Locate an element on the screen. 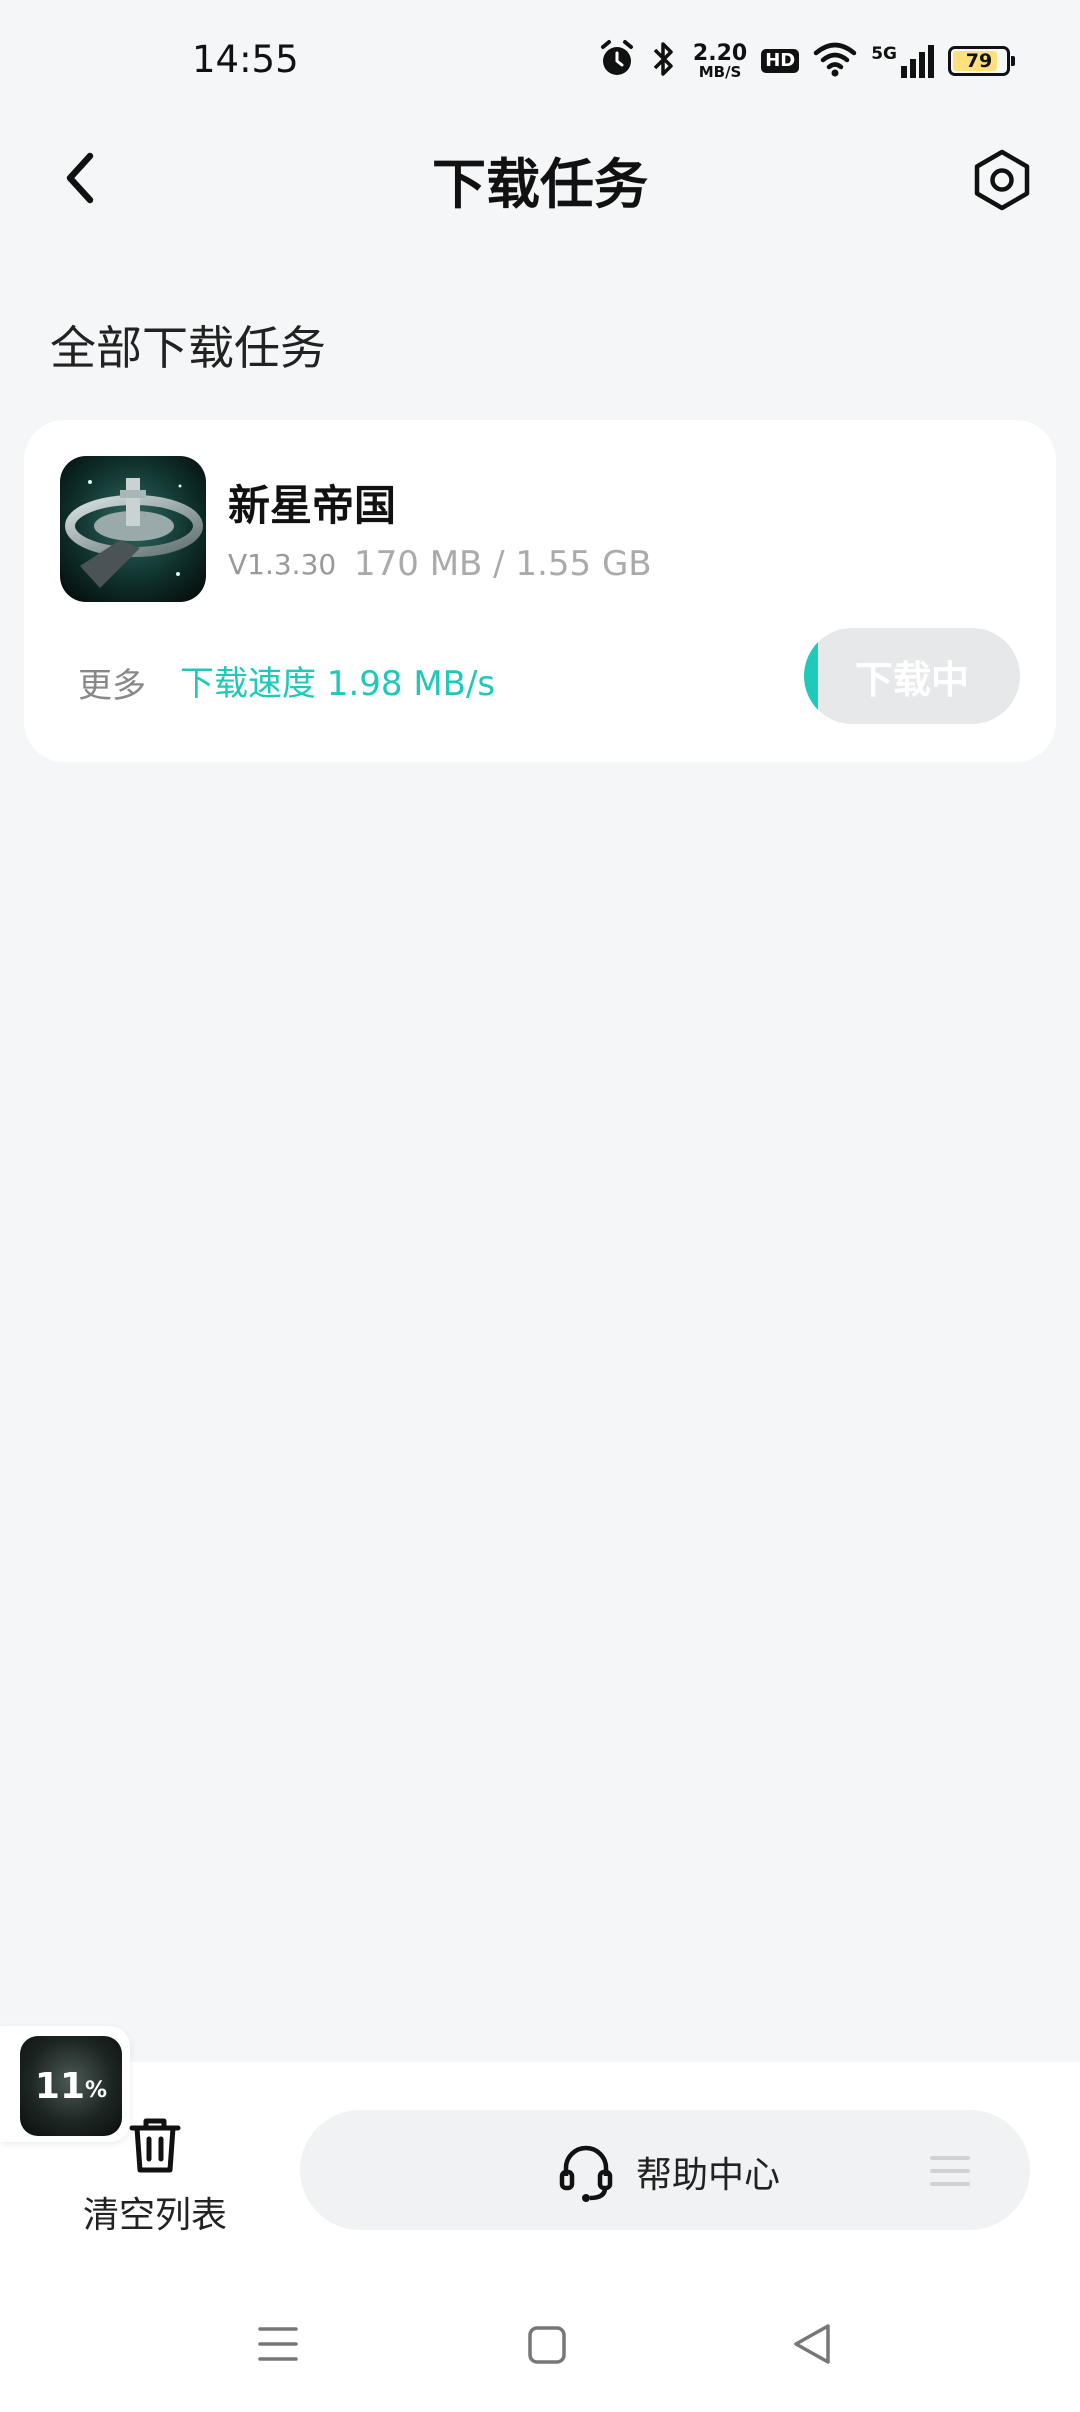 This screenshot has width=1080, height=2412. help-center-button: 帮助中心 is located at coordinates (665, 2170).